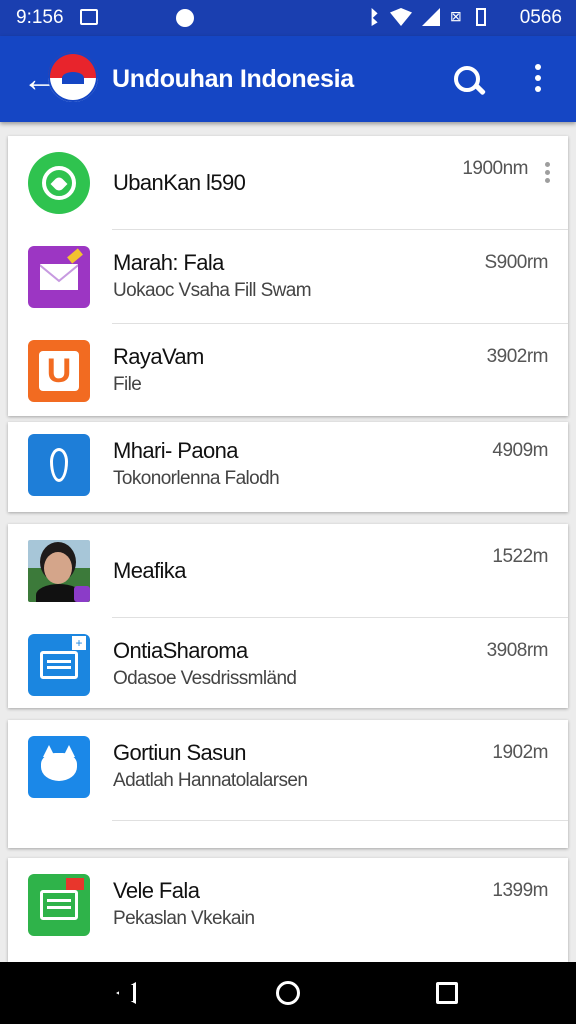  Describe the element at coordinates (288, 371) in the screenshot. I see `list-item: U RayaVam File 3902rm` at that location.